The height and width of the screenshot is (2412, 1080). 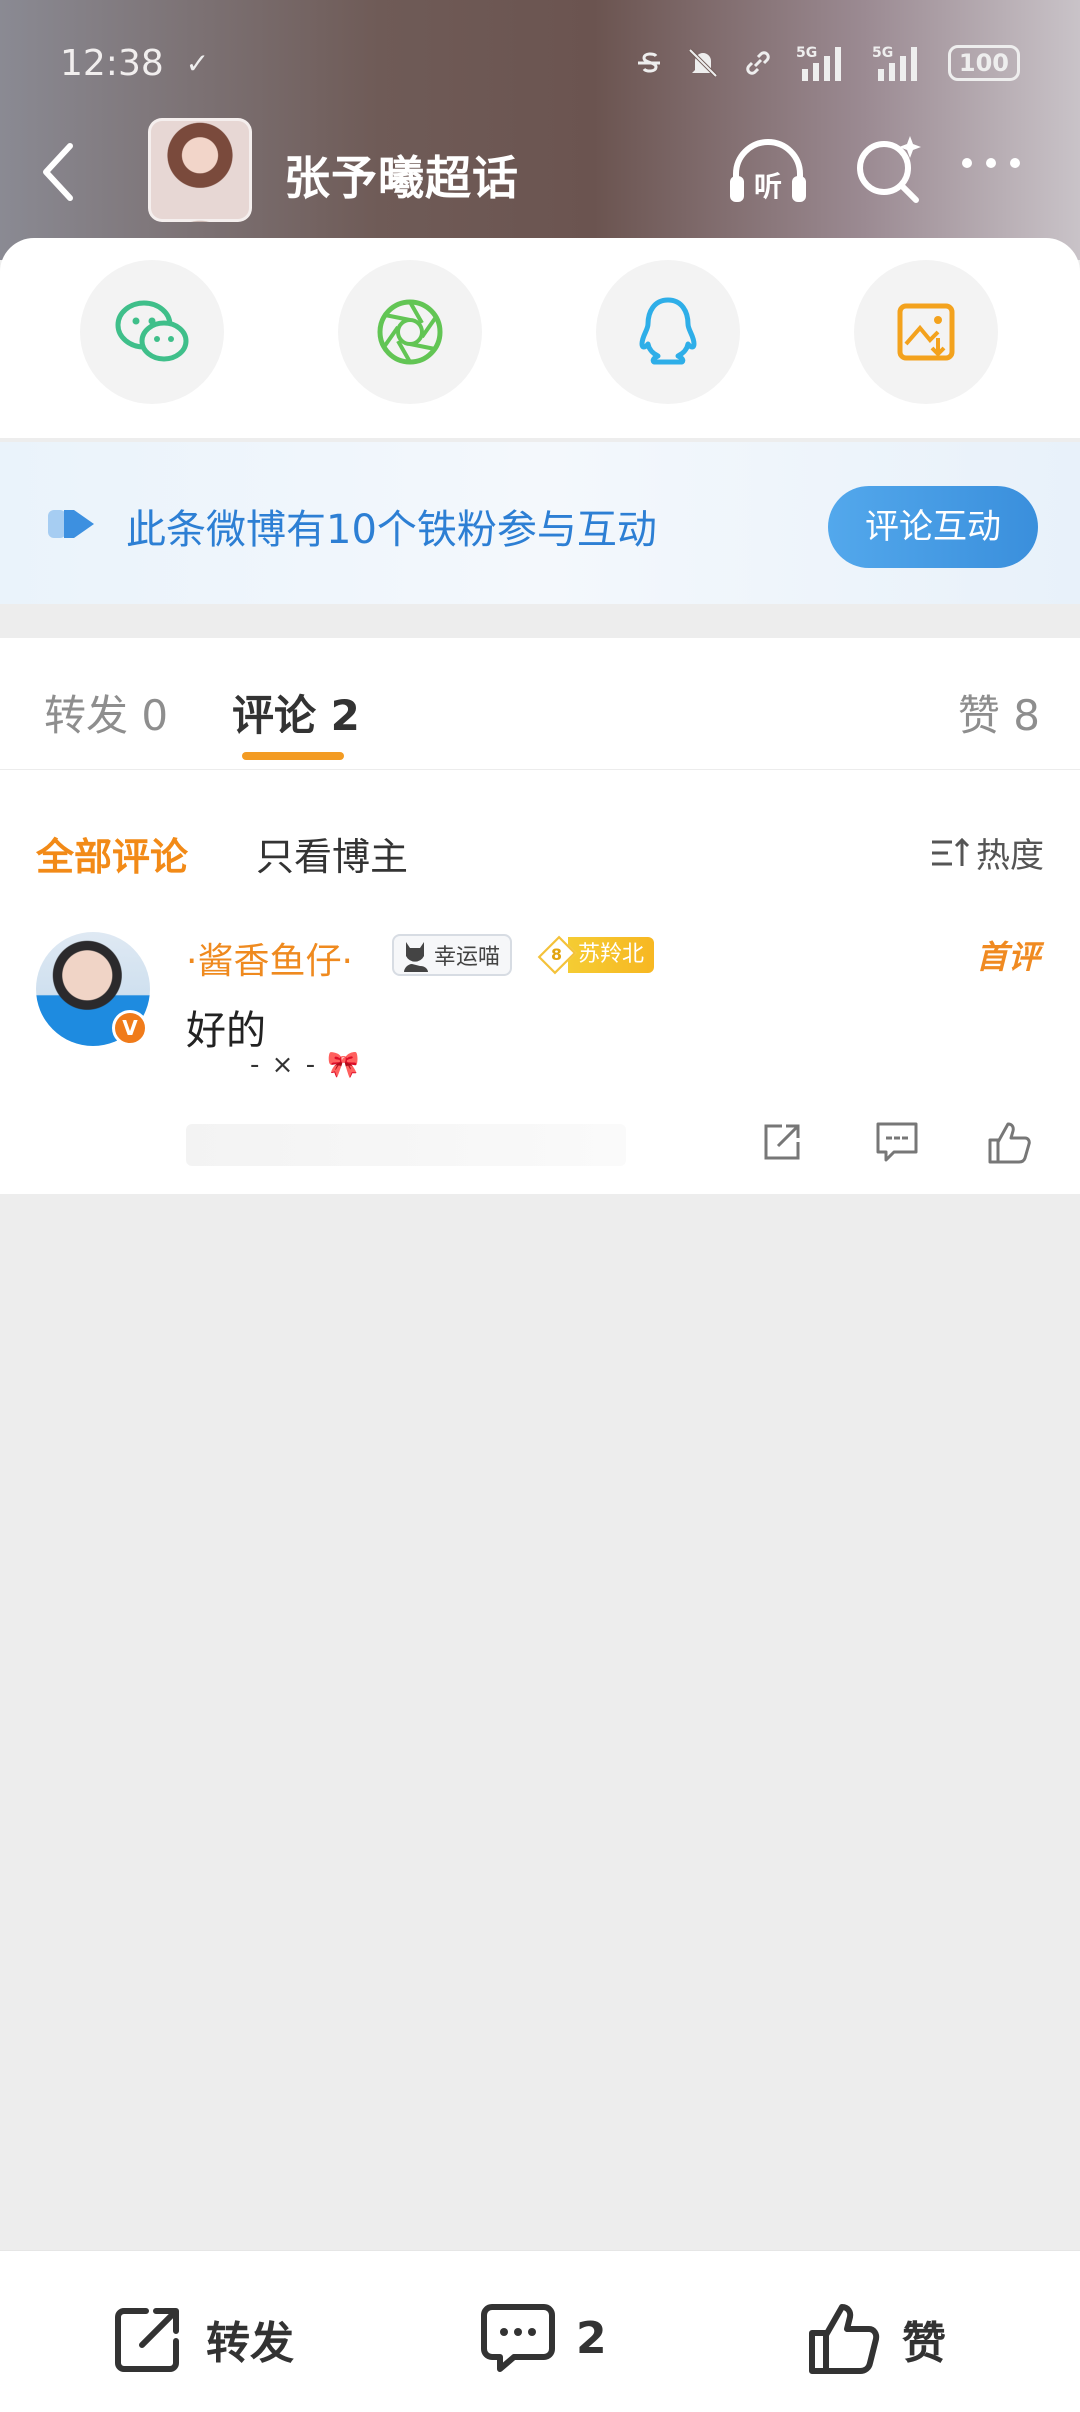 I want to click on comment-text: 好的, so click(x=226, y=1031).